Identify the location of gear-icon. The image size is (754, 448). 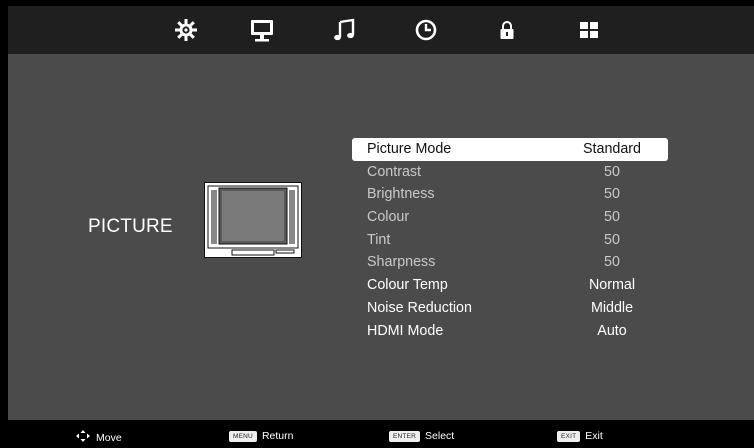
(186, 30).